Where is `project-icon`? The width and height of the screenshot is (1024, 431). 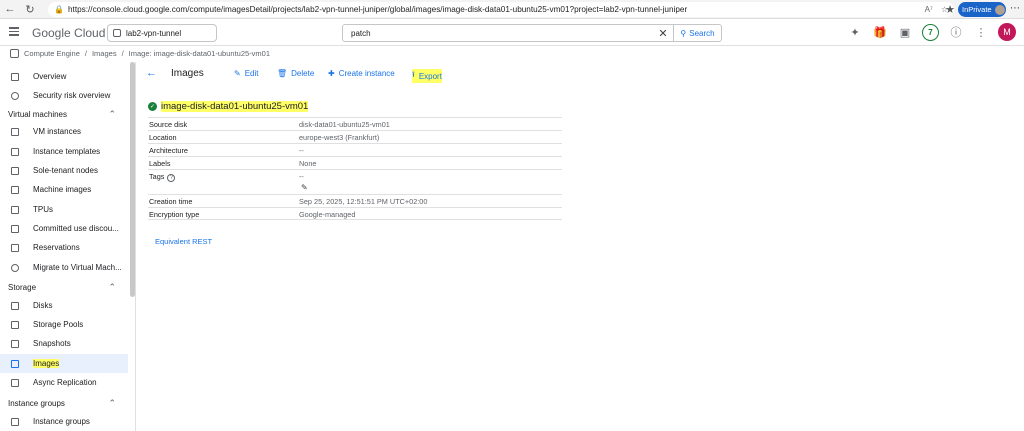
project-icon is located at coordinates (117, 33).